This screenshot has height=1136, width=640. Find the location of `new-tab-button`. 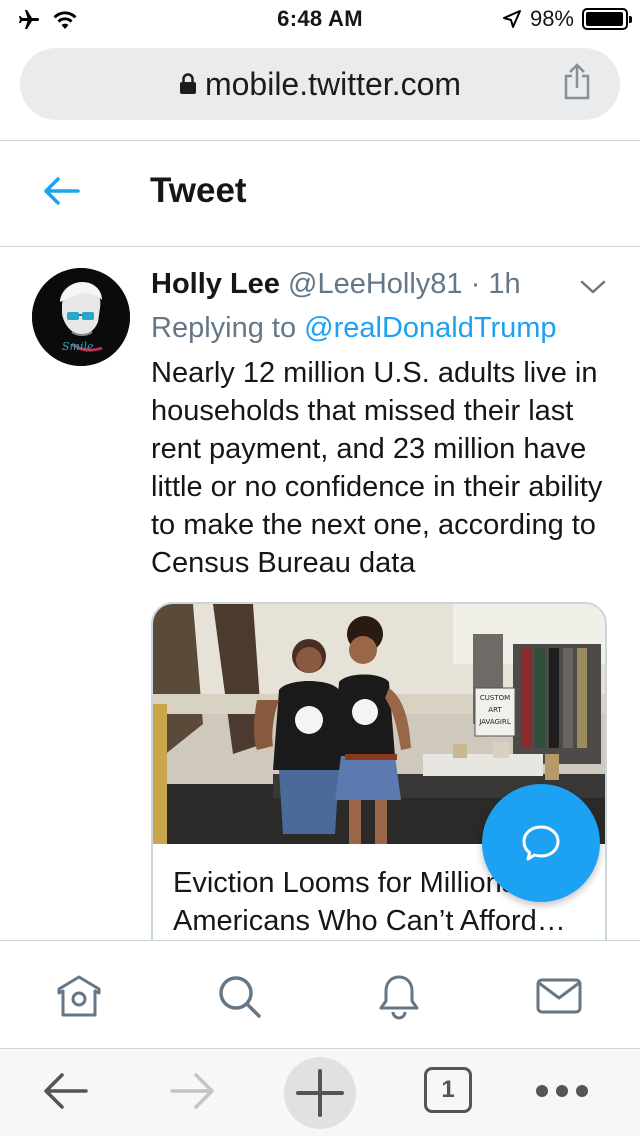

new-tab-button is located at coordinates (320, 1093).